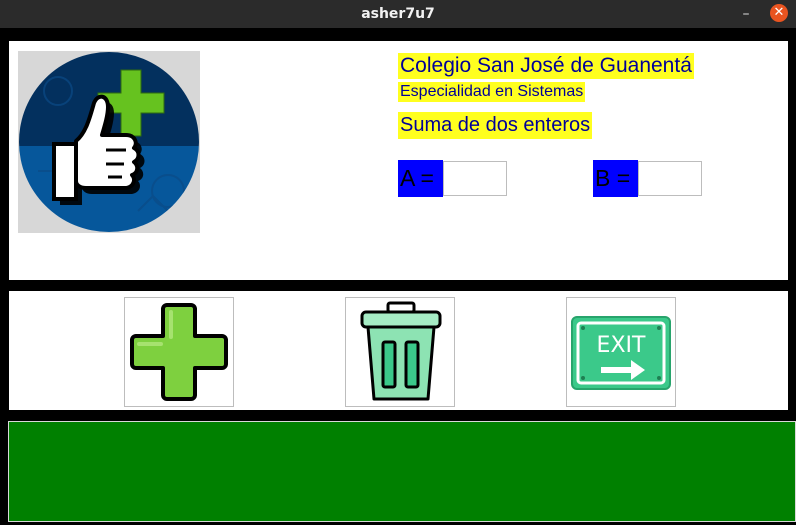 The image size is (796, 525). I want to click on exit-text: EXIT, so click(621, 345).